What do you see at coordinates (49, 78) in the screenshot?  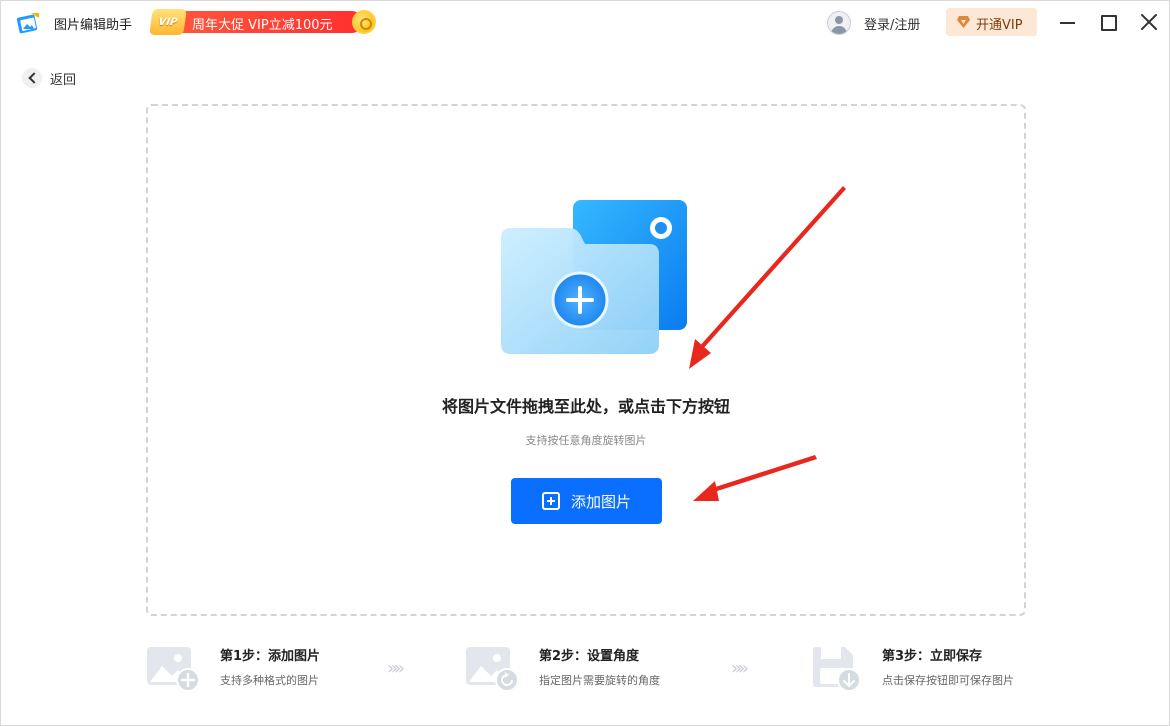 I see `back-button: 返回` at bounding box center [49, 78].